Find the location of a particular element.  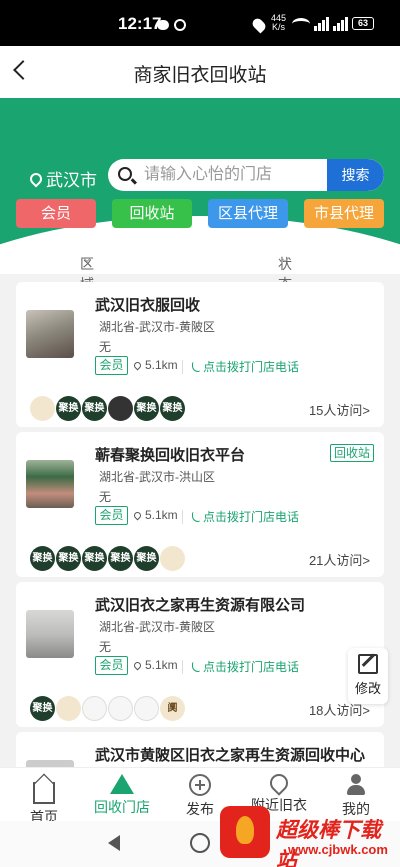

shop-name: 武汉旧衣之家再生资源有限公司 is located at coordinates (200, 605).